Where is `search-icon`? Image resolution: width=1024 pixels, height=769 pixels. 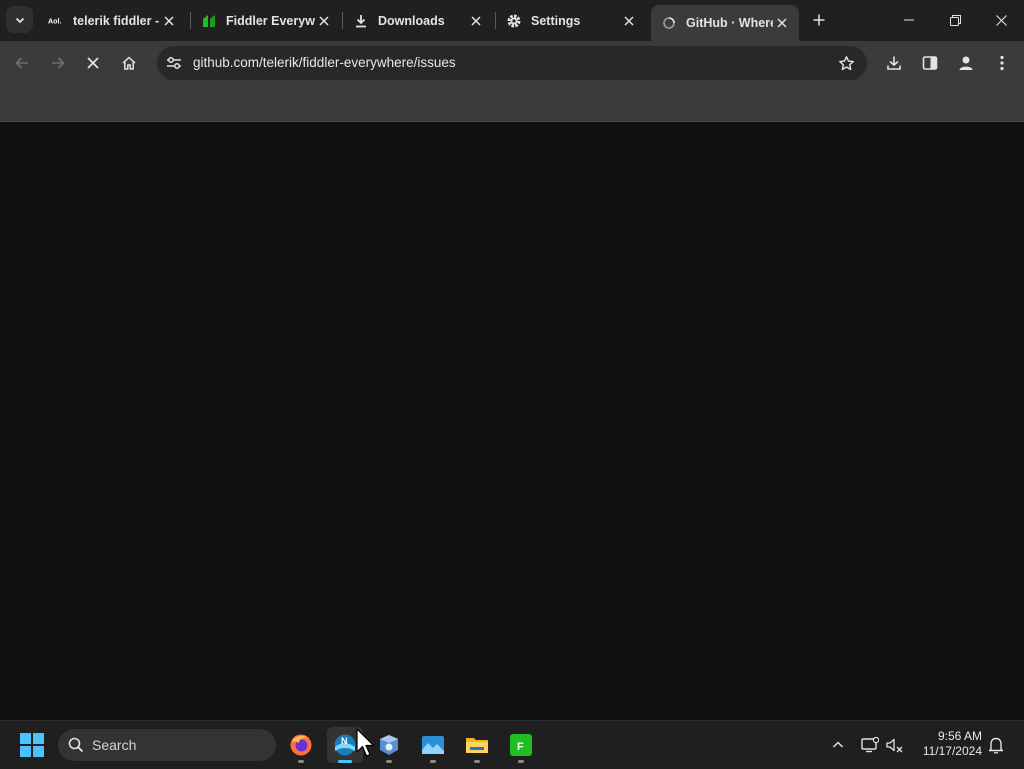
search-icon is located at coordinates (76, 745).